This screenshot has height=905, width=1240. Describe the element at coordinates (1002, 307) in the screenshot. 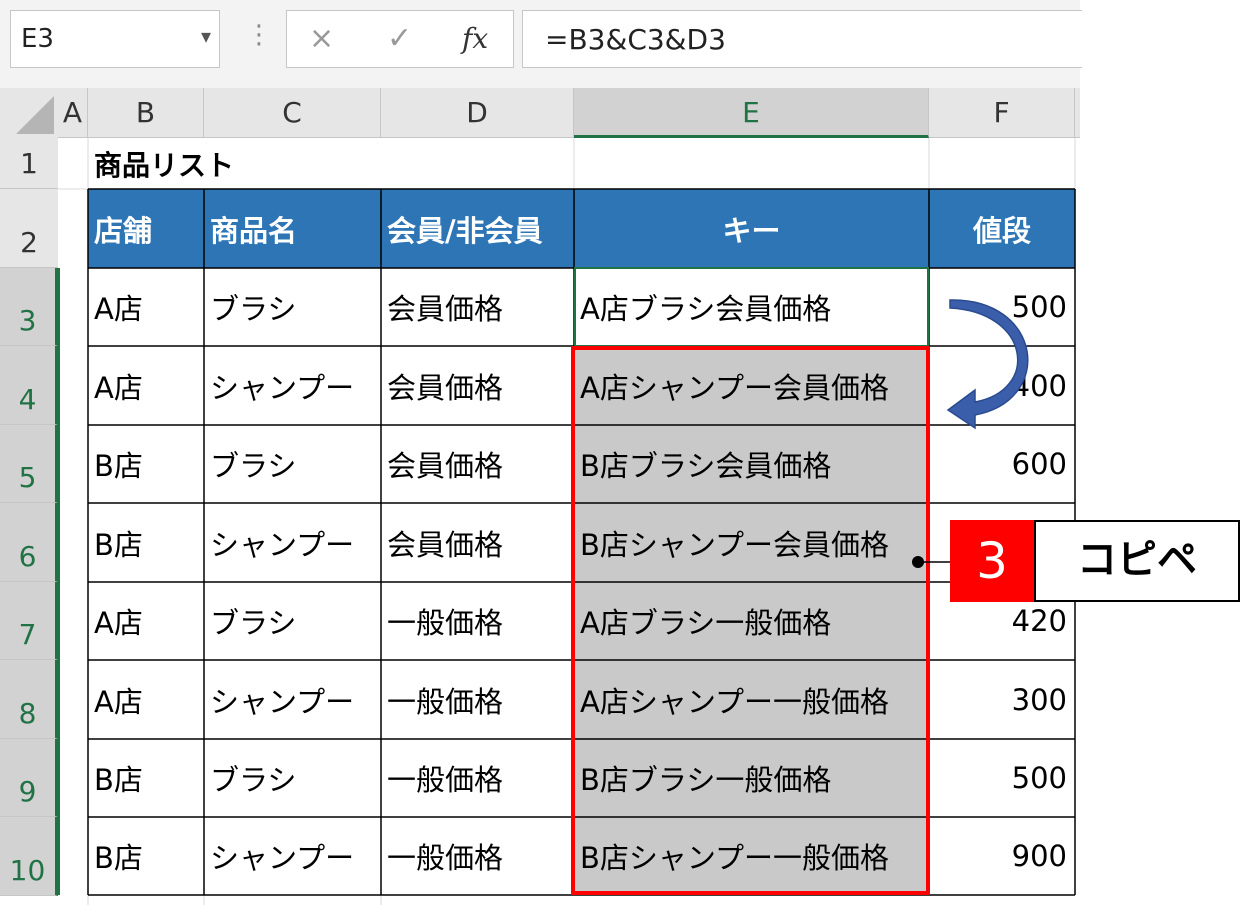

I see `cell-f3: 500` at that location.